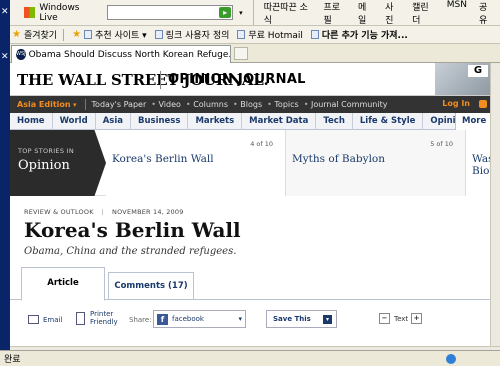 This screenshot has width=500, height=366. I want to click on facebook-icon: f, so click(162, 319).